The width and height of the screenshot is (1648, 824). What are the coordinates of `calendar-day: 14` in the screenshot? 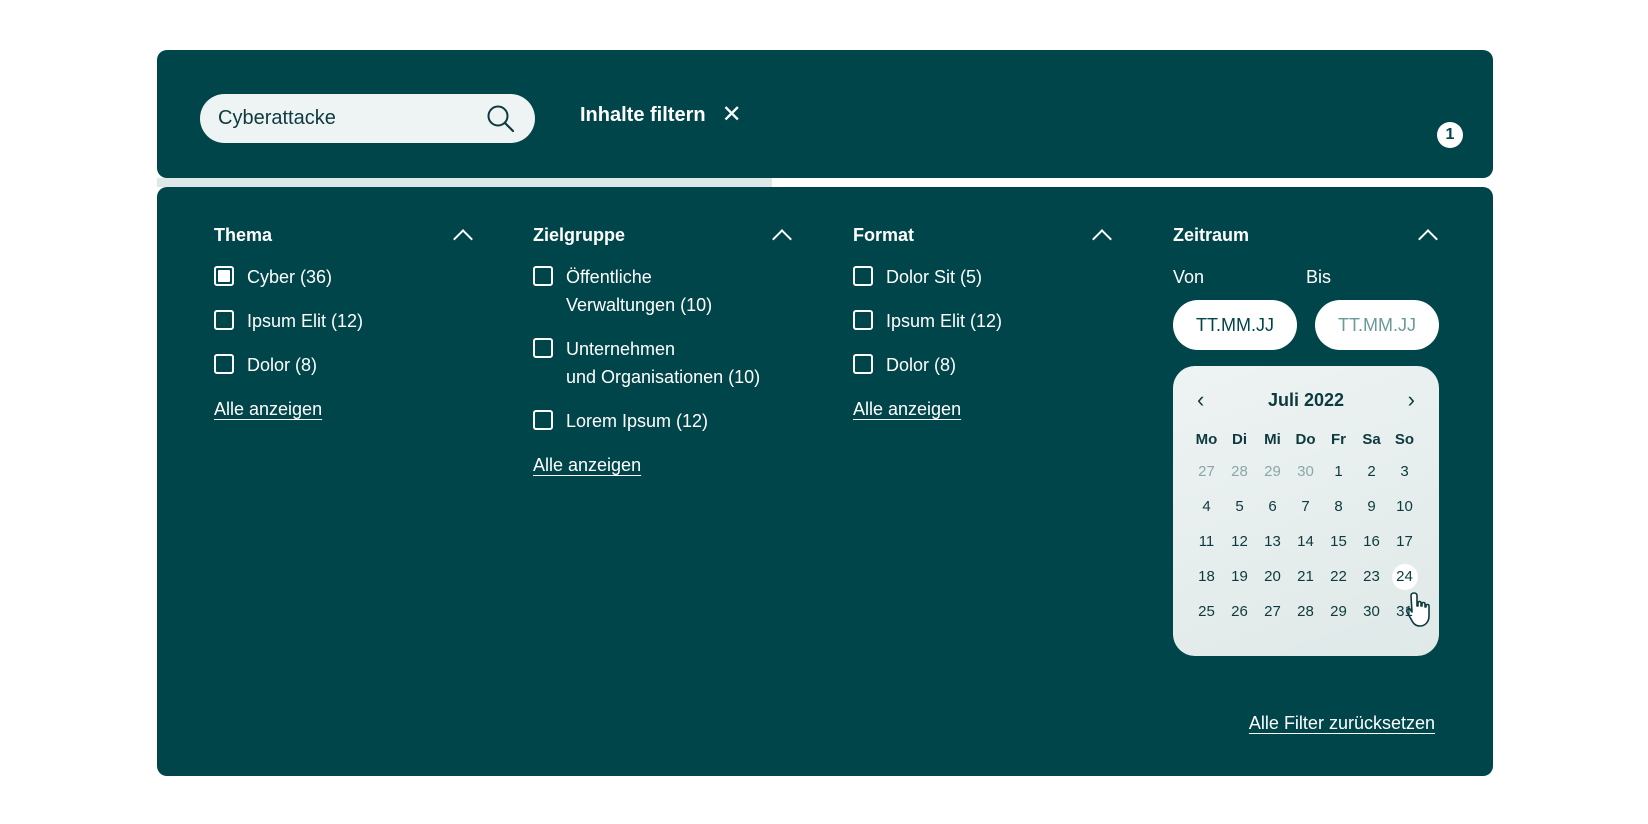 It's located at (1305, 541).